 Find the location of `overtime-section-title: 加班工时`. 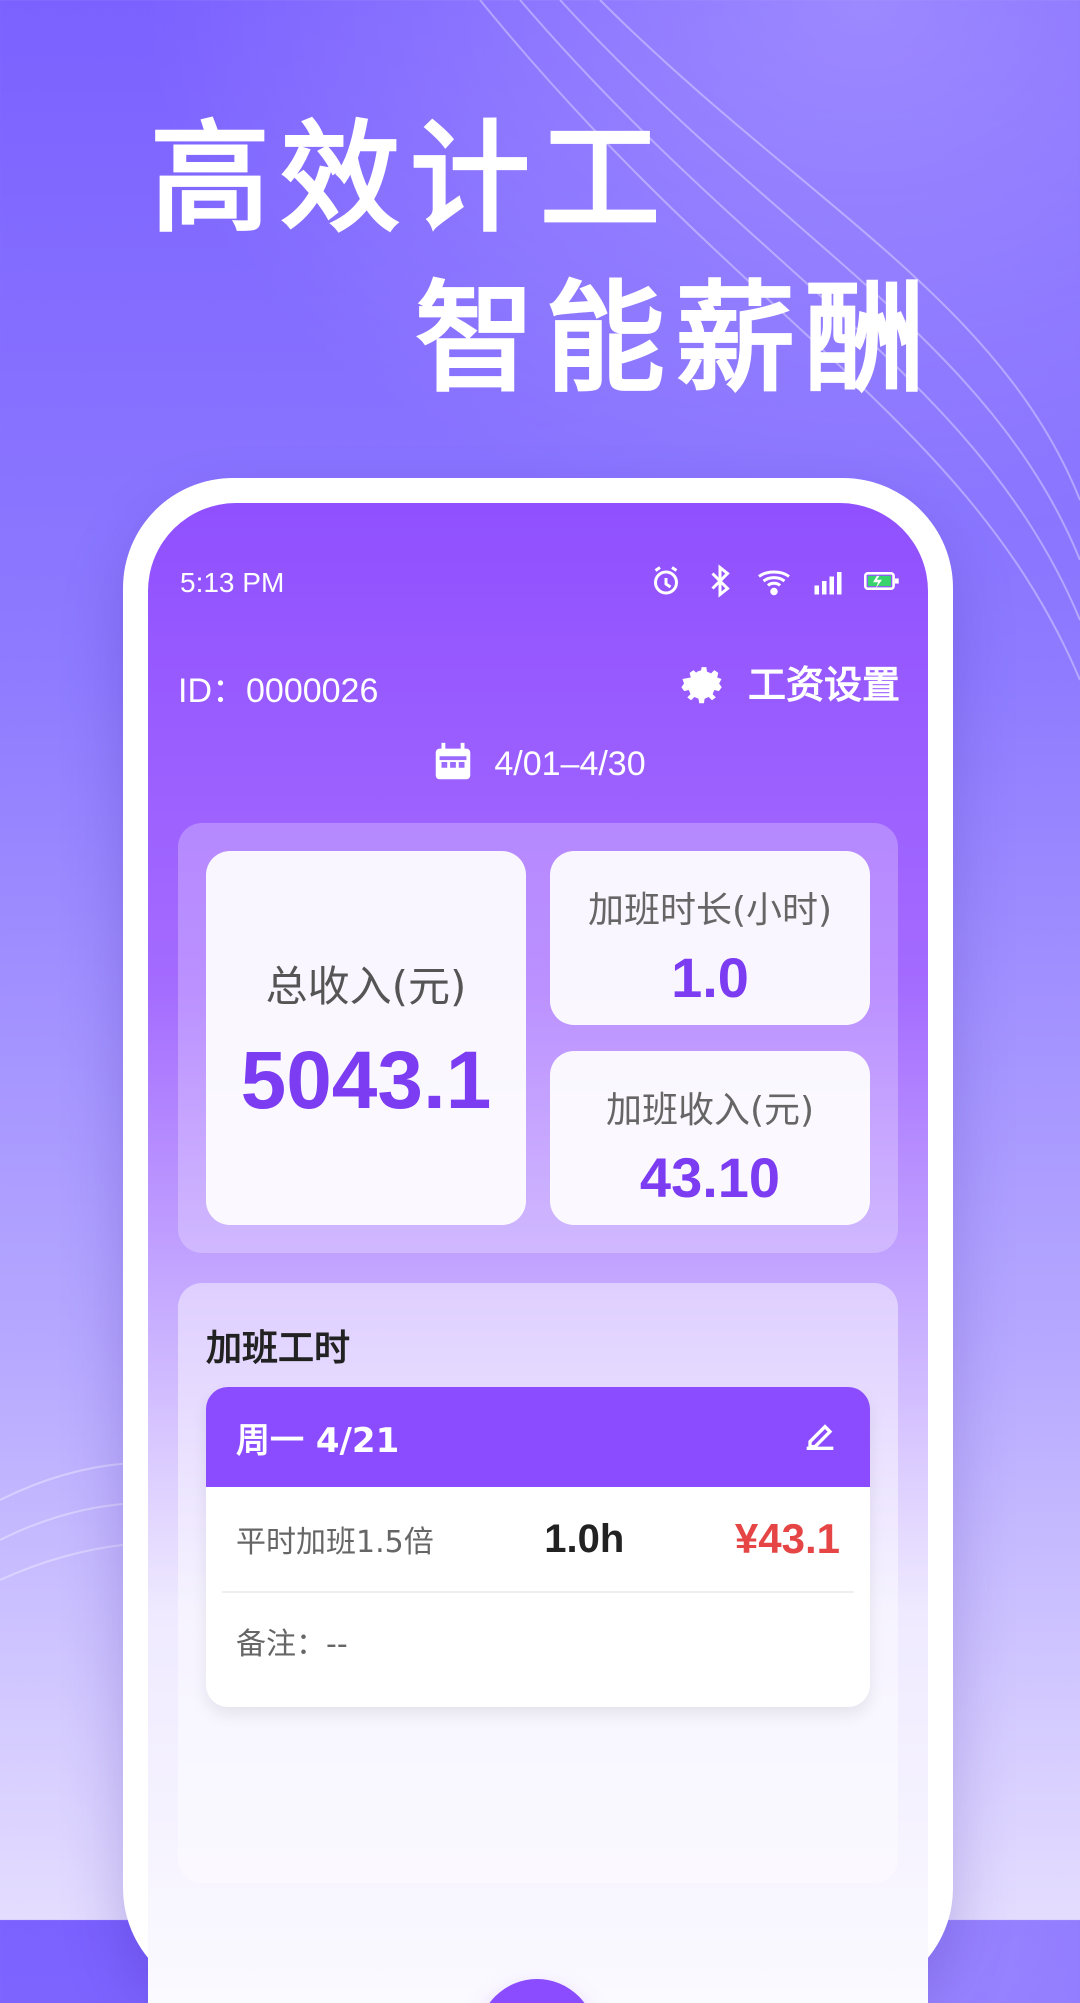

overtime-section-title: 加班工时 is located at coordinates (278, 1348).